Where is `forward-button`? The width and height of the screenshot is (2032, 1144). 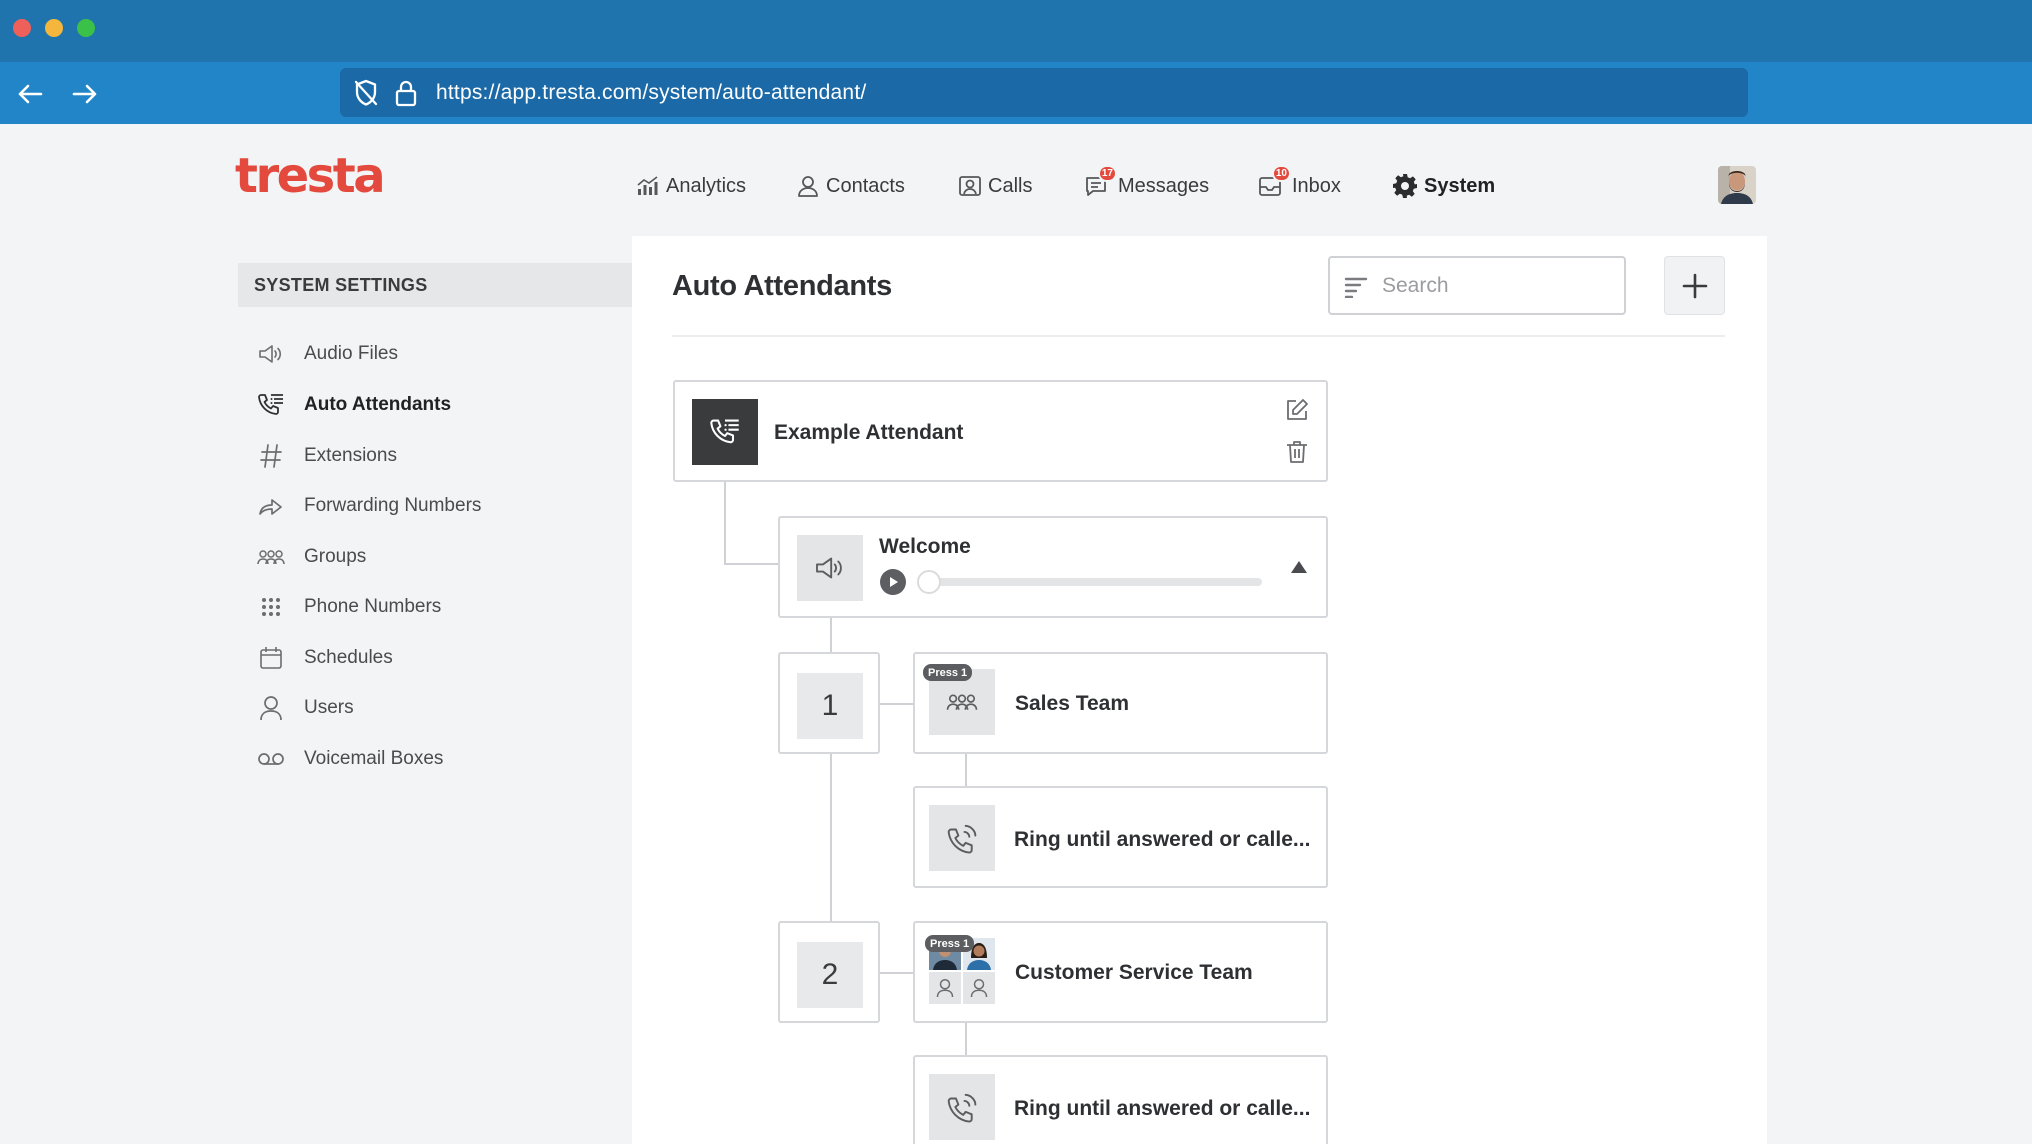 forward-button is located at coordinates (85, 94).